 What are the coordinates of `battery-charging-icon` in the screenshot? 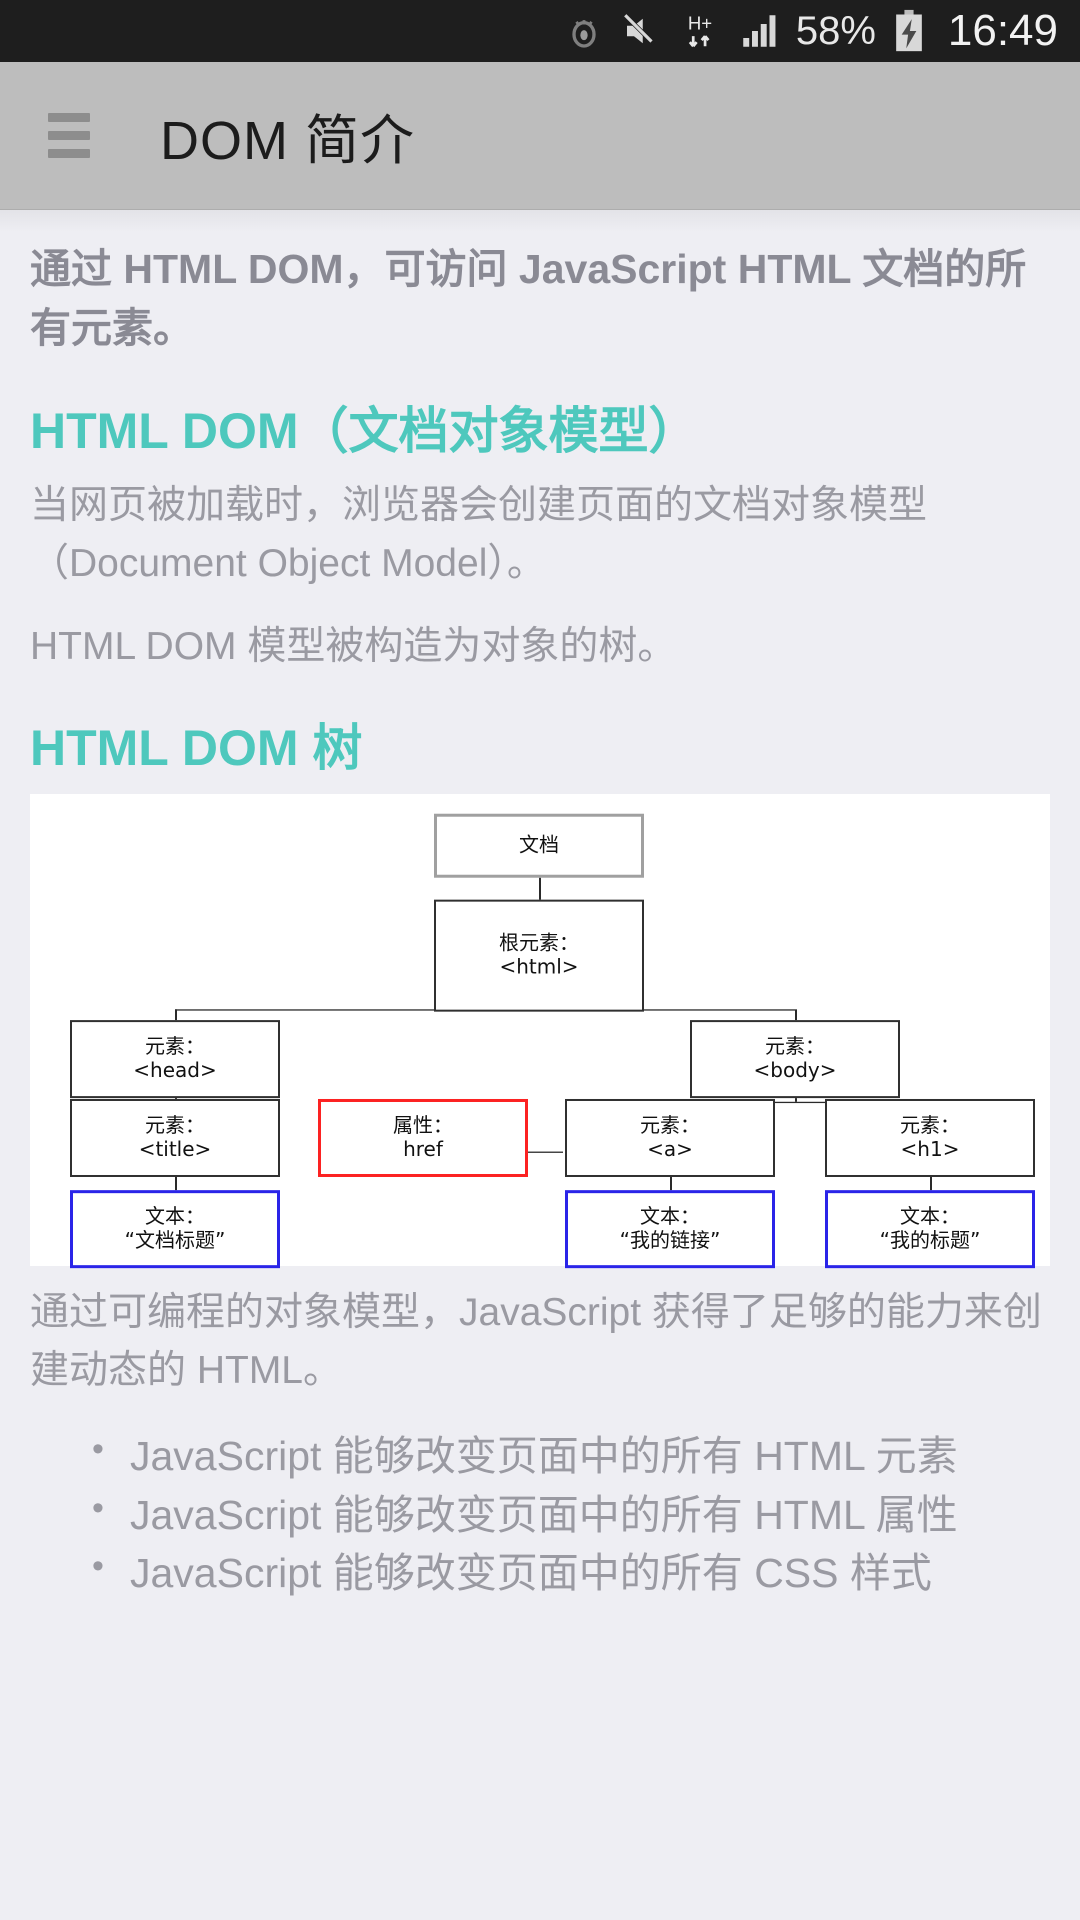 It's located at (909, 31).